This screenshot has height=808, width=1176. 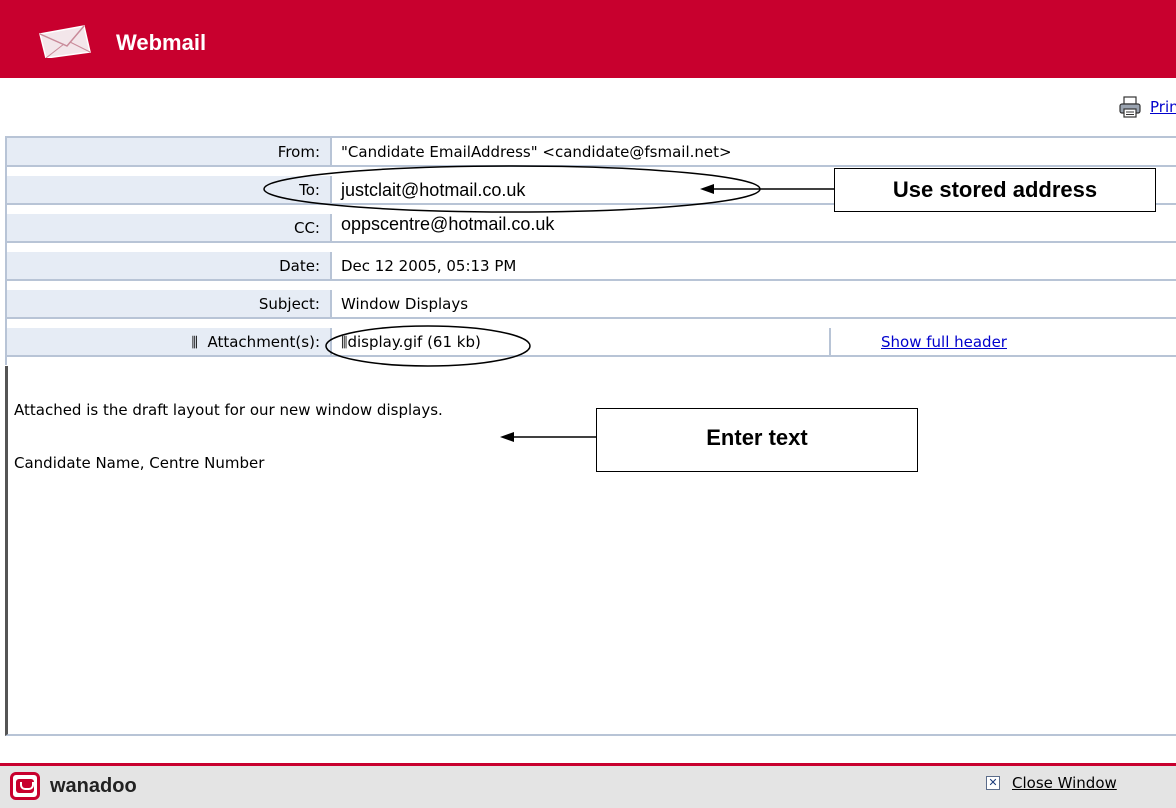 What do you see at coordinates (169, 189) in the screenshot?
I see `to-label: To:` at bounding box center [169, 189].